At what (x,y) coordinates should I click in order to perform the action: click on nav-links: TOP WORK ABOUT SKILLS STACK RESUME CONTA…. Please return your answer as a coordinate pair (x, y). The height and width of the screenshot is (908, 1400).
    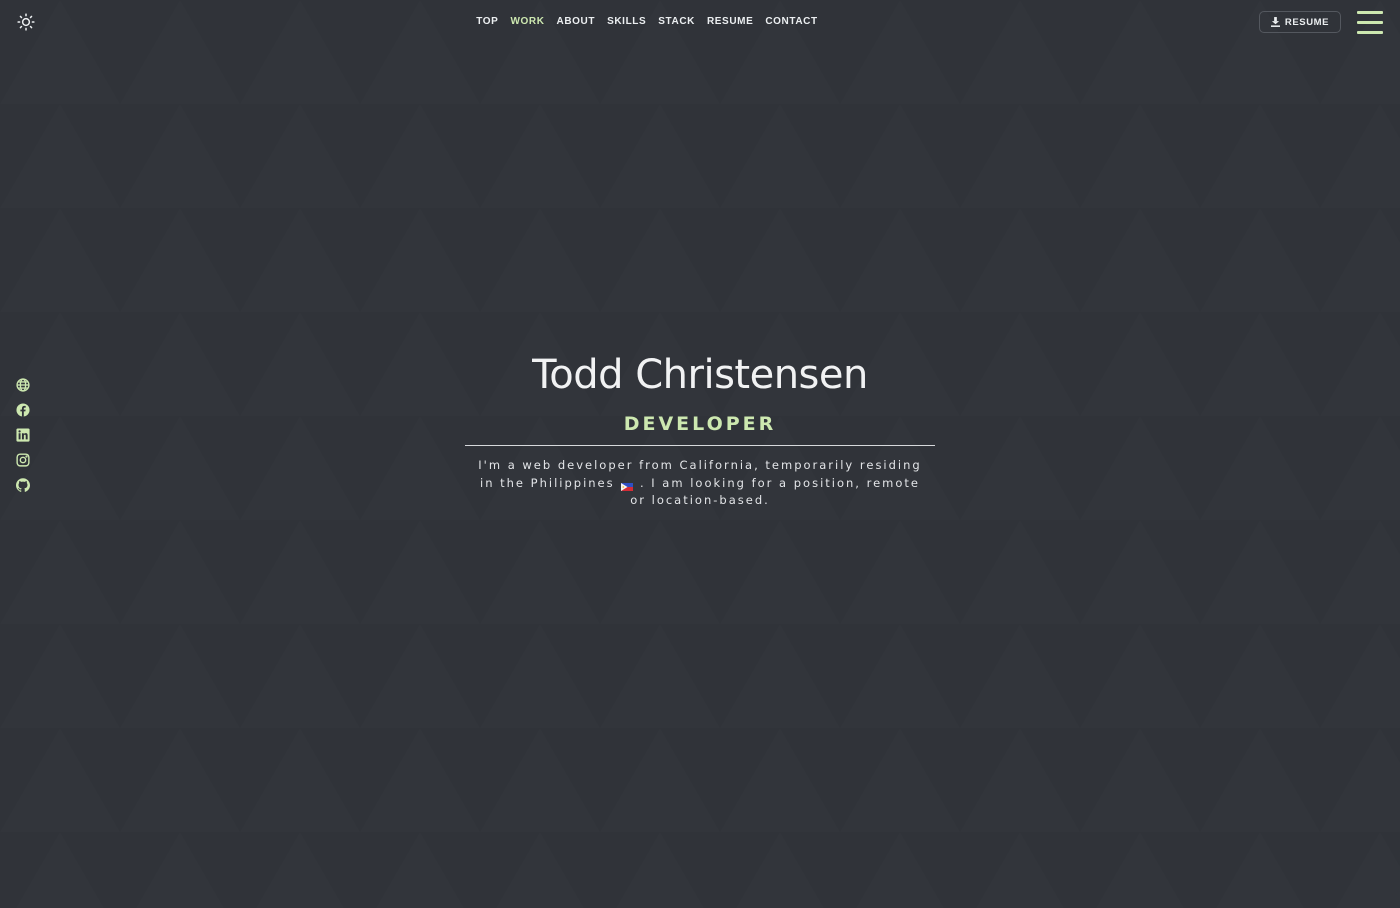
    Looking at the image, I should click on (646, 23).